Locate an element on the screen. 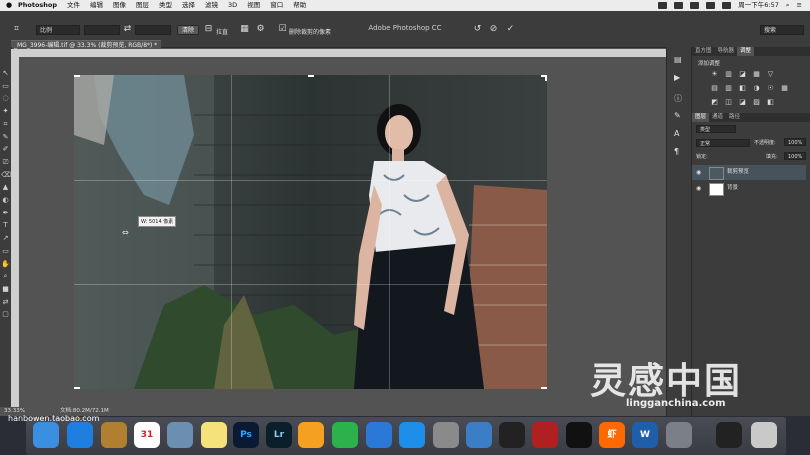 The height and width of the screenshot is (455, 810). finder-icon is located at coordinates (46, 435).